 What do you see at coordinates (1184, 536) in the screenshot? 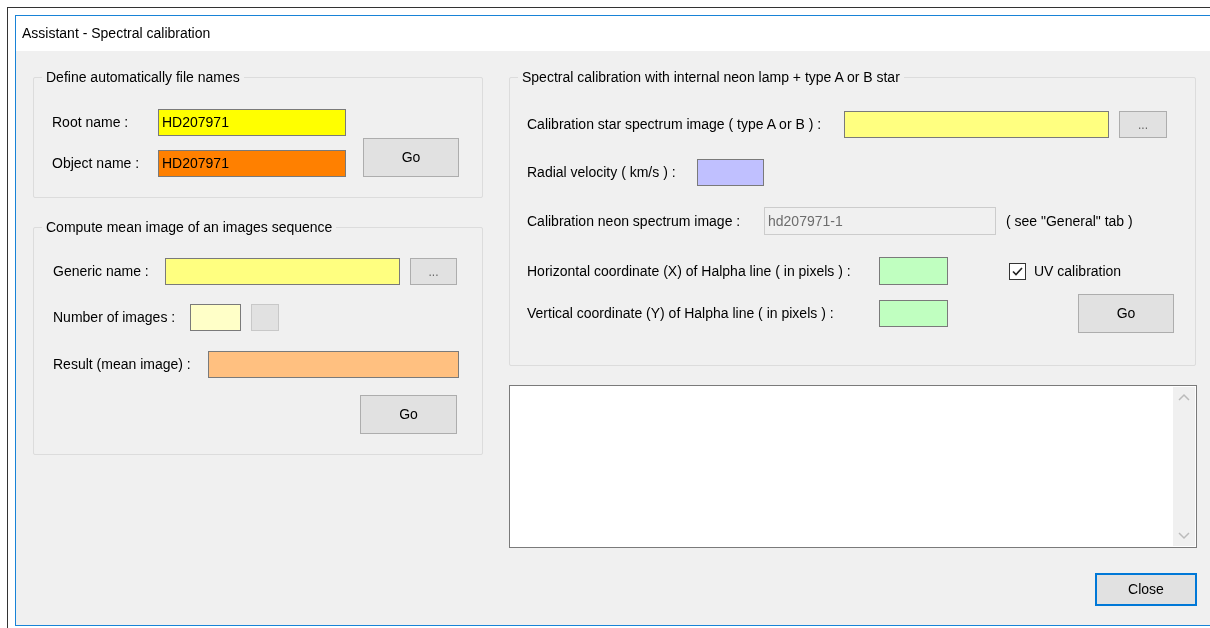
I see `scroll-down-icon` at bounding box center [1184, 536].